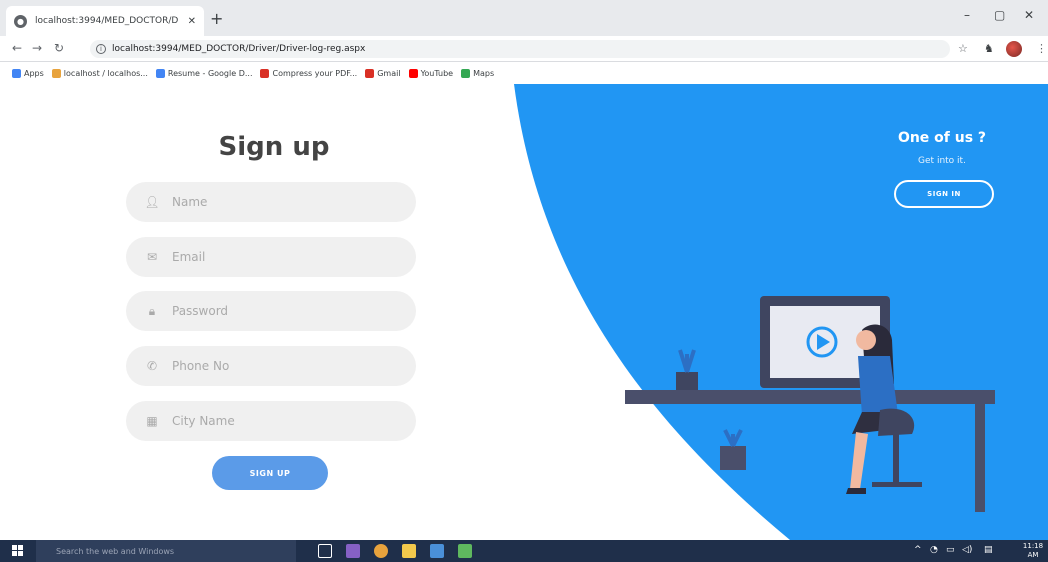 This screenshot has width=1048, height=562. Describe the element at coordinates (989, 48) in the screenshot. I see `extension-icon: ♞` at that location.